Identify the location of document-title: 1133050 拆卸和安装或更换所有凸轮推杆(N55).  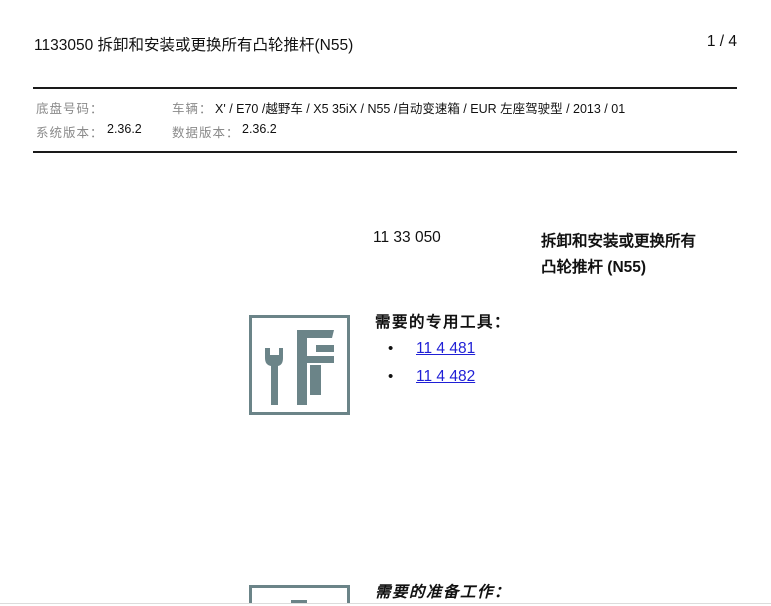
(194, 45).